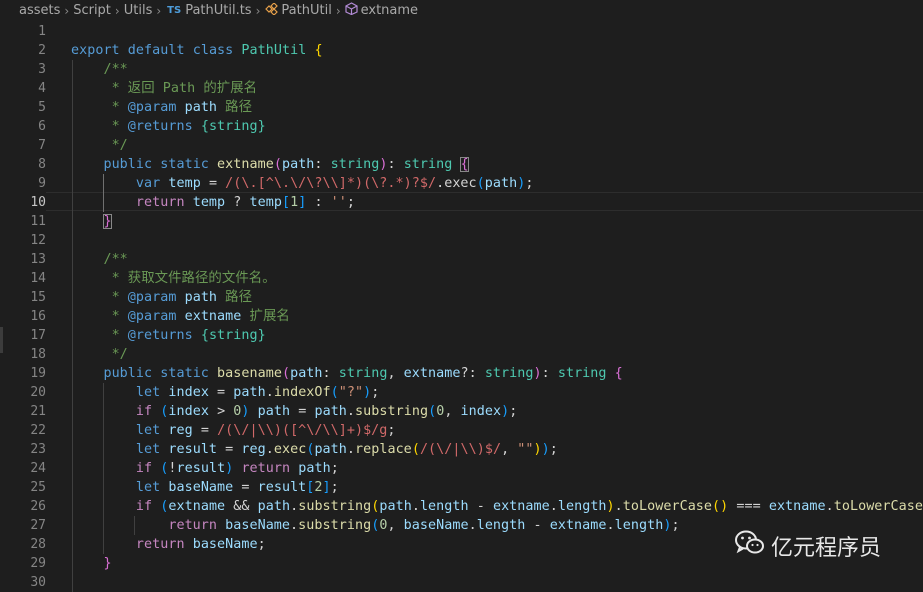  I want to click on code-line: let index = path.indexOf("?");, so click(225, 392).